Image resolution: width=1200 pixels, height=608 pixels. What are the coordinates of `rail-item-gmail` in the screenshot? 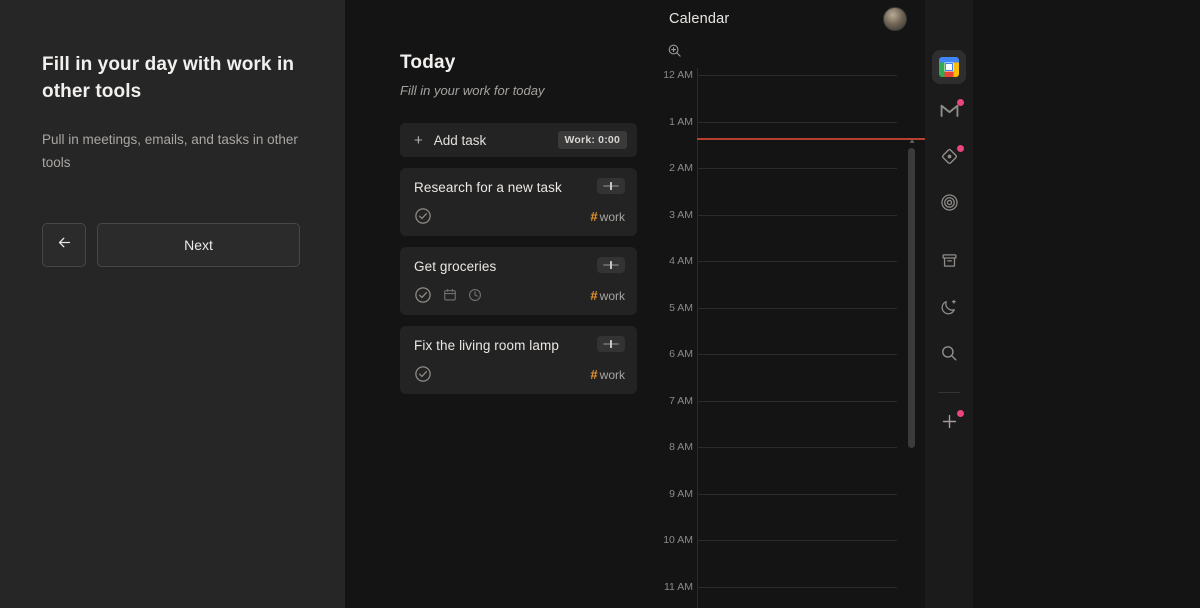 It's located at (949, 113).